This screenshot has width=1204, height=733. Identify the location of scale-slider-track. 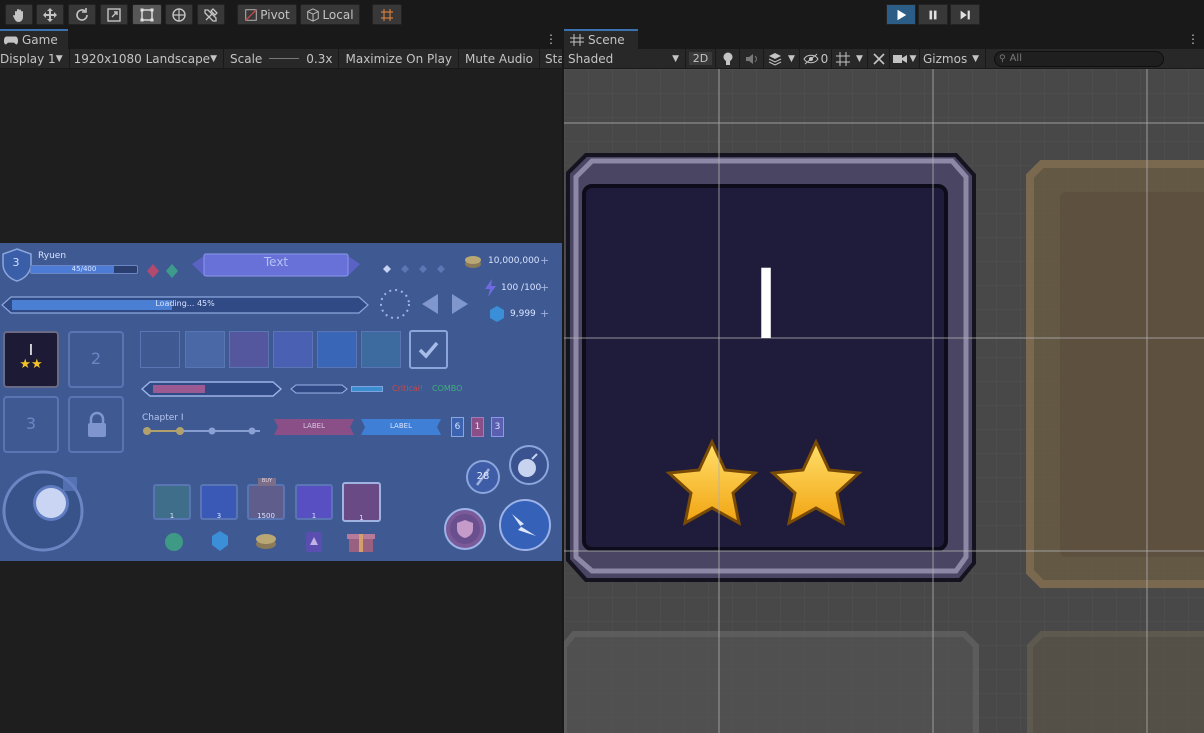
(284, 58).